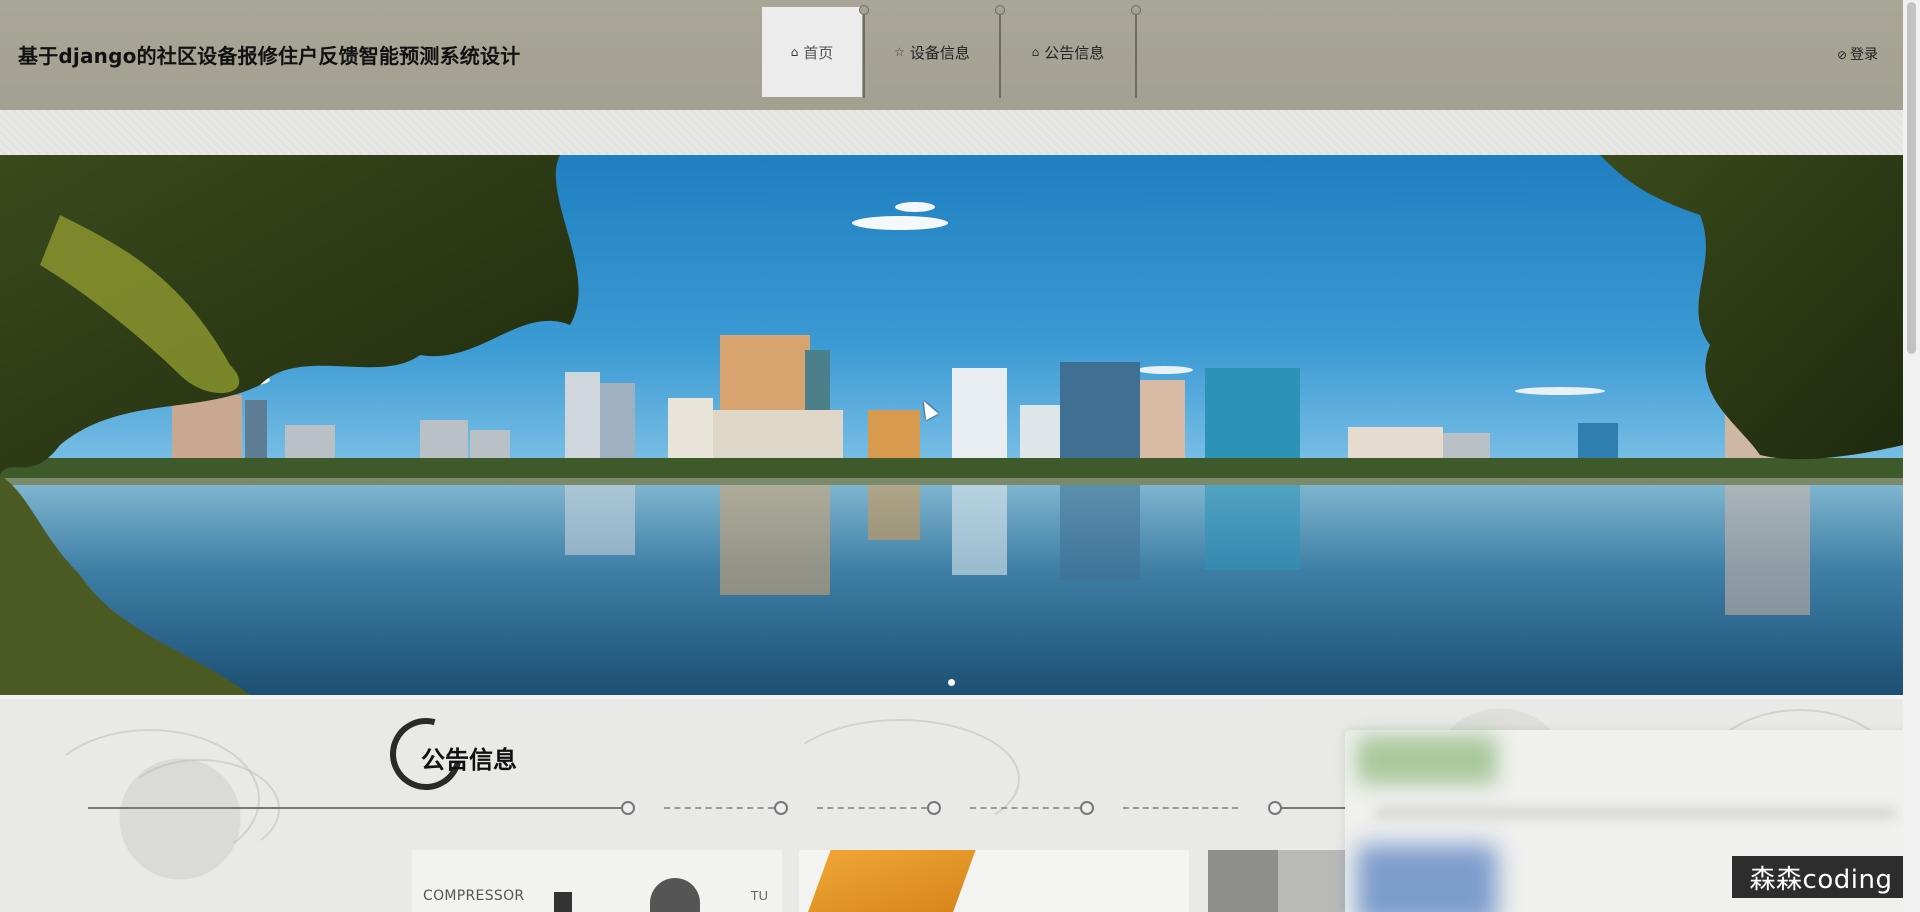  I want to click on header-spacer, so click(951, 132).